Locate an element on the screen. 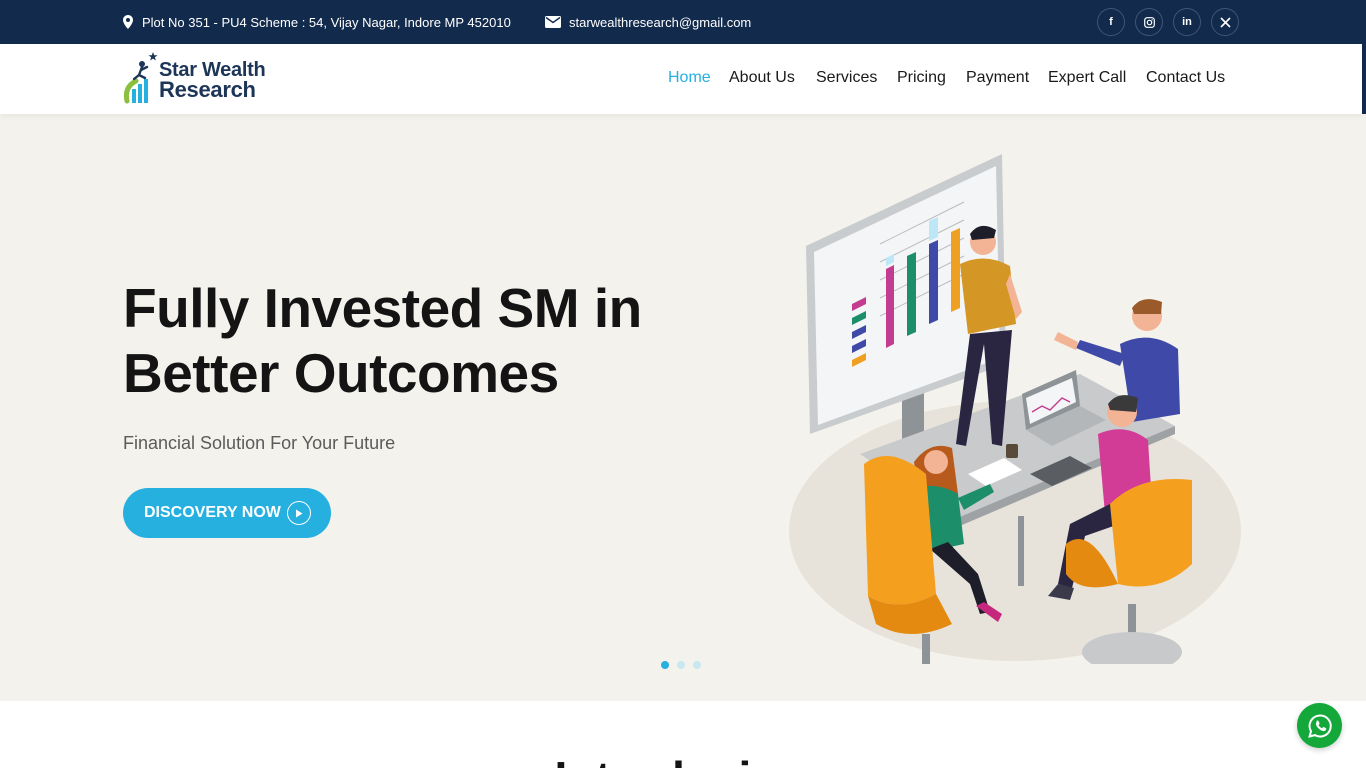 This screenshot has height=768, width=1366. nav-pricing: Pricing is located at coordinates (921, 78).